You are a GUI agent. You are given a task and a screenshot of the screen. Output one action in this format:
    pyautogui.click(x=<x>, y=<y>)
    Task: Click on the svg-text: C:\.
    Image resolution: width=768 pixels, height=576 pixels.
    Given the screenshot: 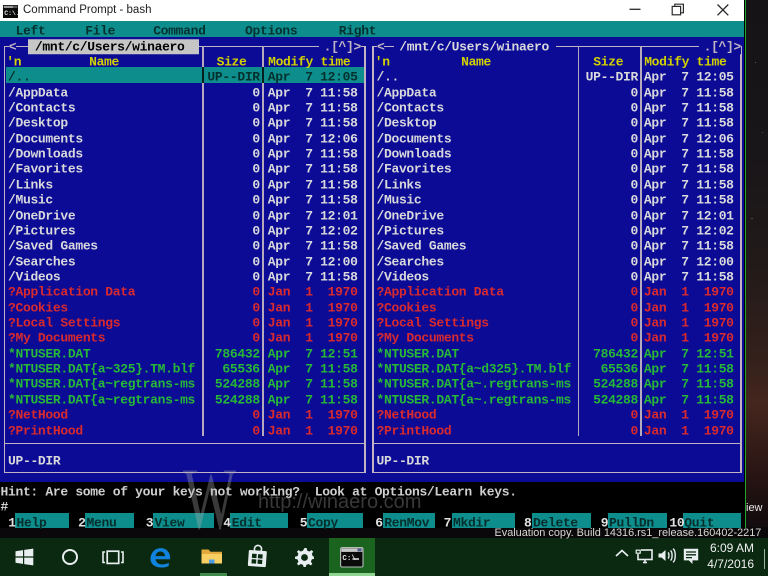 What is the action you would take?
    pyautogui.click(x=11, y=13)
    